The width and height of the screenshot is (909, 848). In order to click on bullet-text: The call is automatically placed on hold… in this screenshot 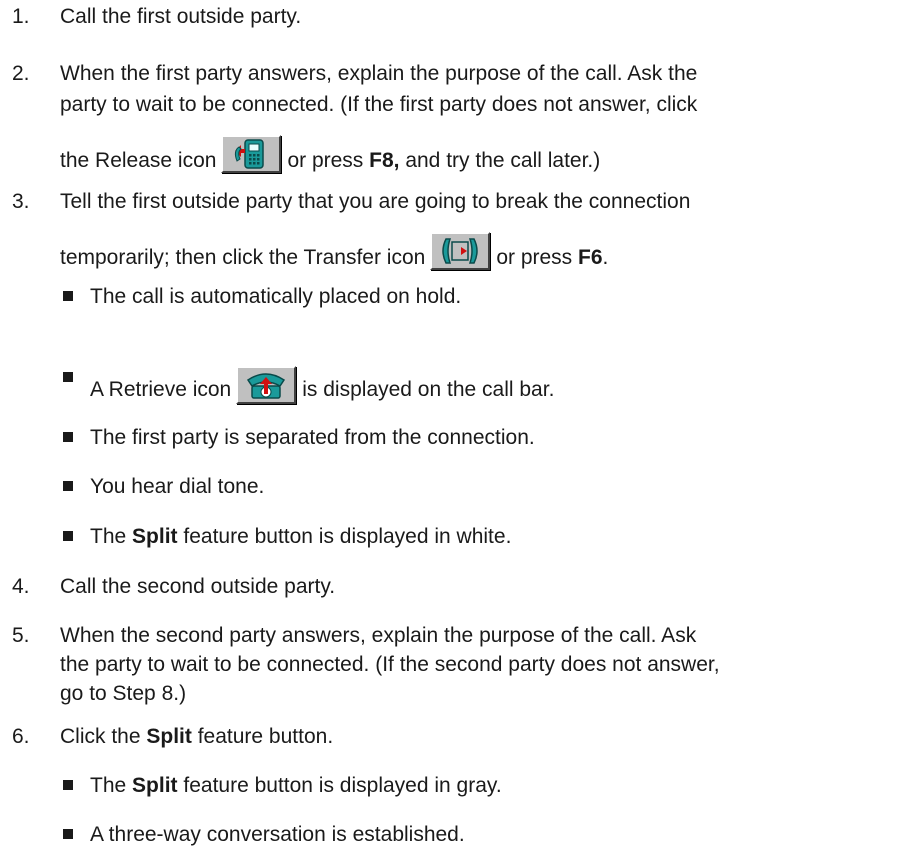, I will do `click(276, 296)`.